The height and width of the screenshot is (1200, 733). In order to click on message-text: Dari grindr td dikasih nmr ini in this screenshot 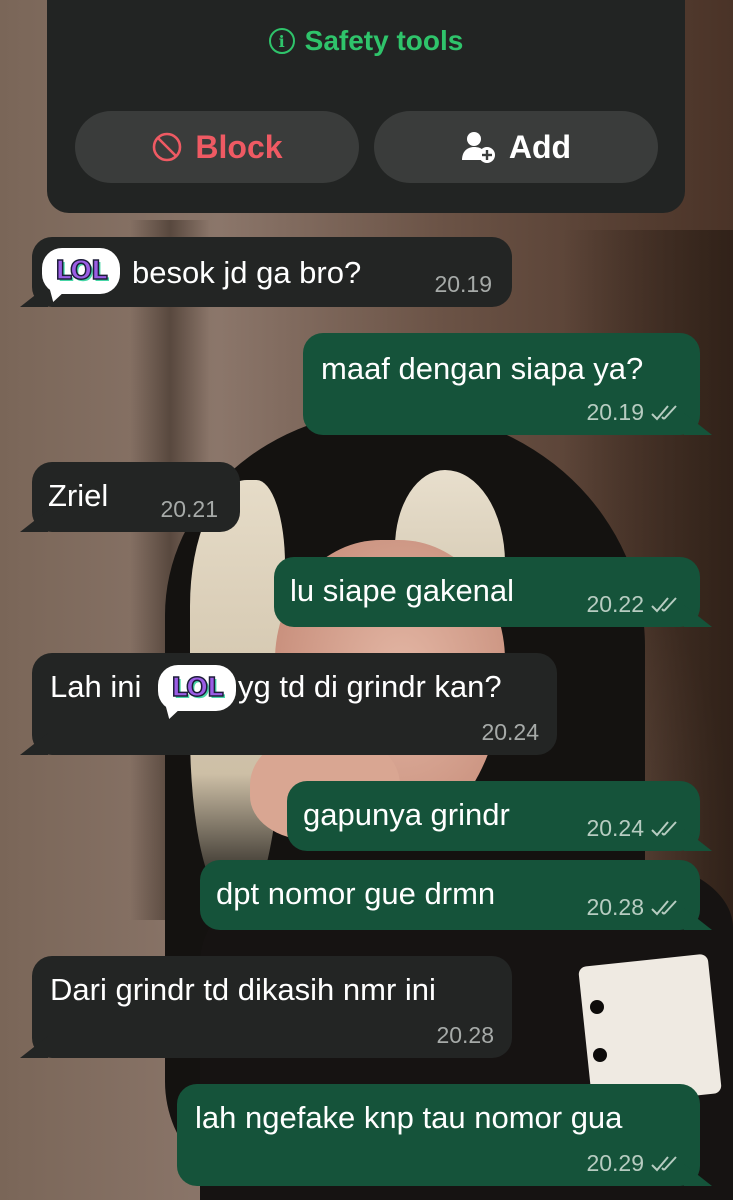, I will do `click(243, 989)`.